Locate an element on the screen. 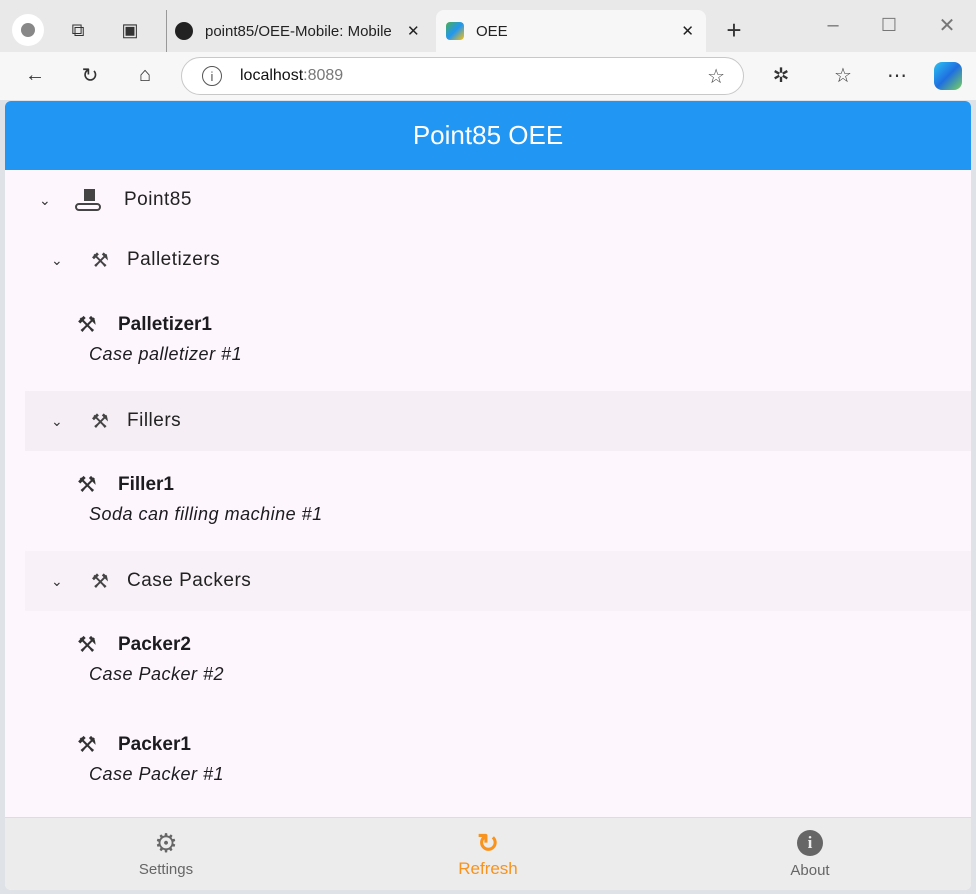 The image size is (976, 894). enterprise-icon is located at coordinates (88, 200).